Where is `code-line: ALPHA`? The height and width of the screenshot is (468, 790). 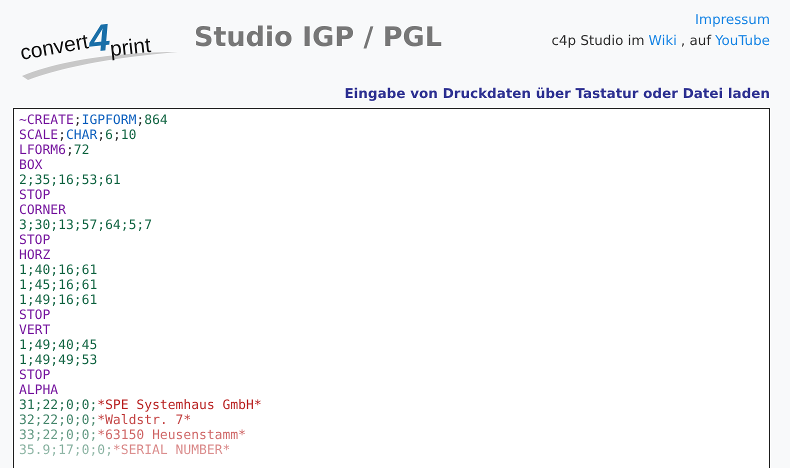
code-line: ALPHA is located at coordinates (39, 390).